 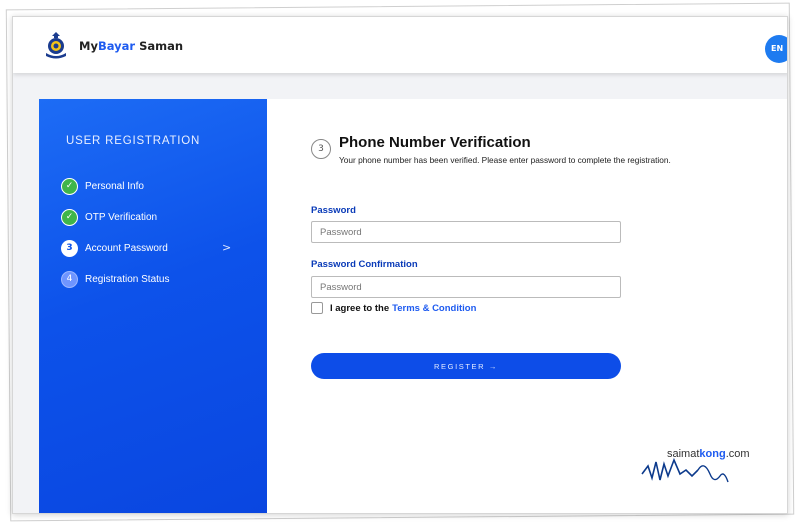 What do you see at coordinates (466, 366) in the screenshot?
I see `register-button: REGISTER →` at bounding box center [466, 366].